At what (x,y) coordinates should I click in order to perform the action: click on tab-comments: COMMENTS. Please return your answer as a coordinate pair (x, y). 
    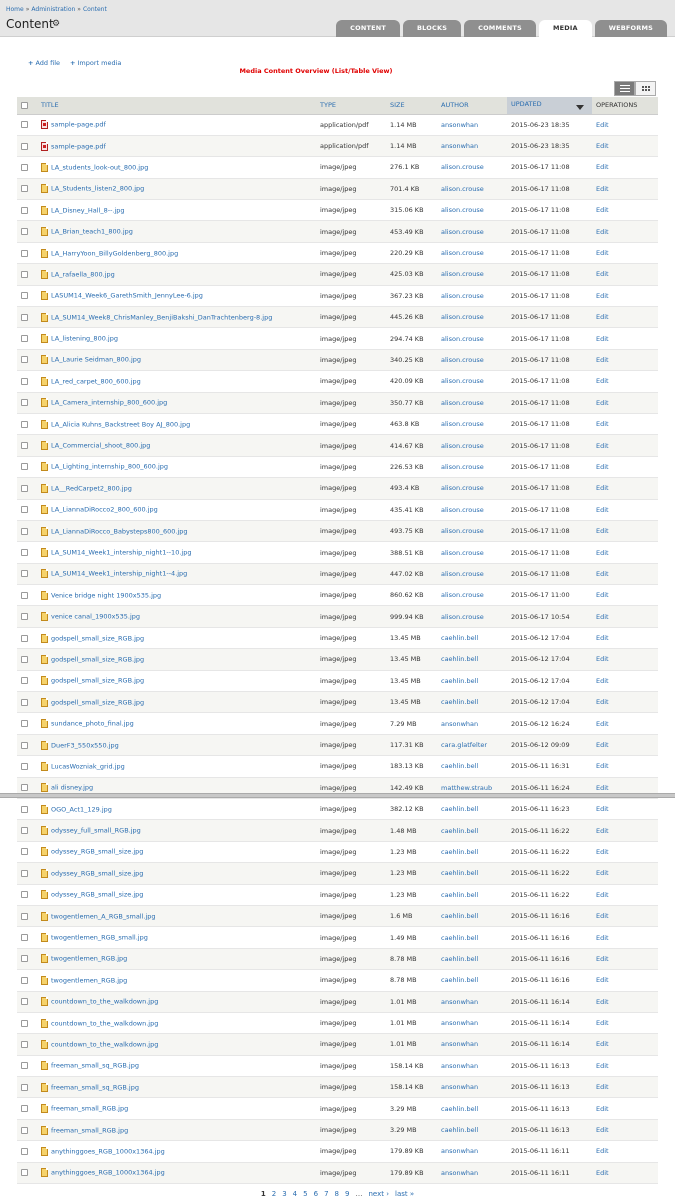
    Looking at the image, I should click on (500, 28).